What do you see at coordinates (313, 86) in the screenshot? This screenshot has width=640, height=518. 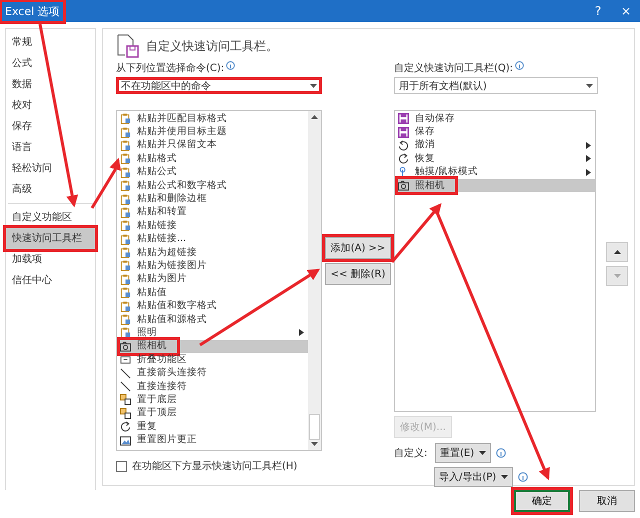 I see `dropdown-arrow-icon` at bounding box center [313, 86].